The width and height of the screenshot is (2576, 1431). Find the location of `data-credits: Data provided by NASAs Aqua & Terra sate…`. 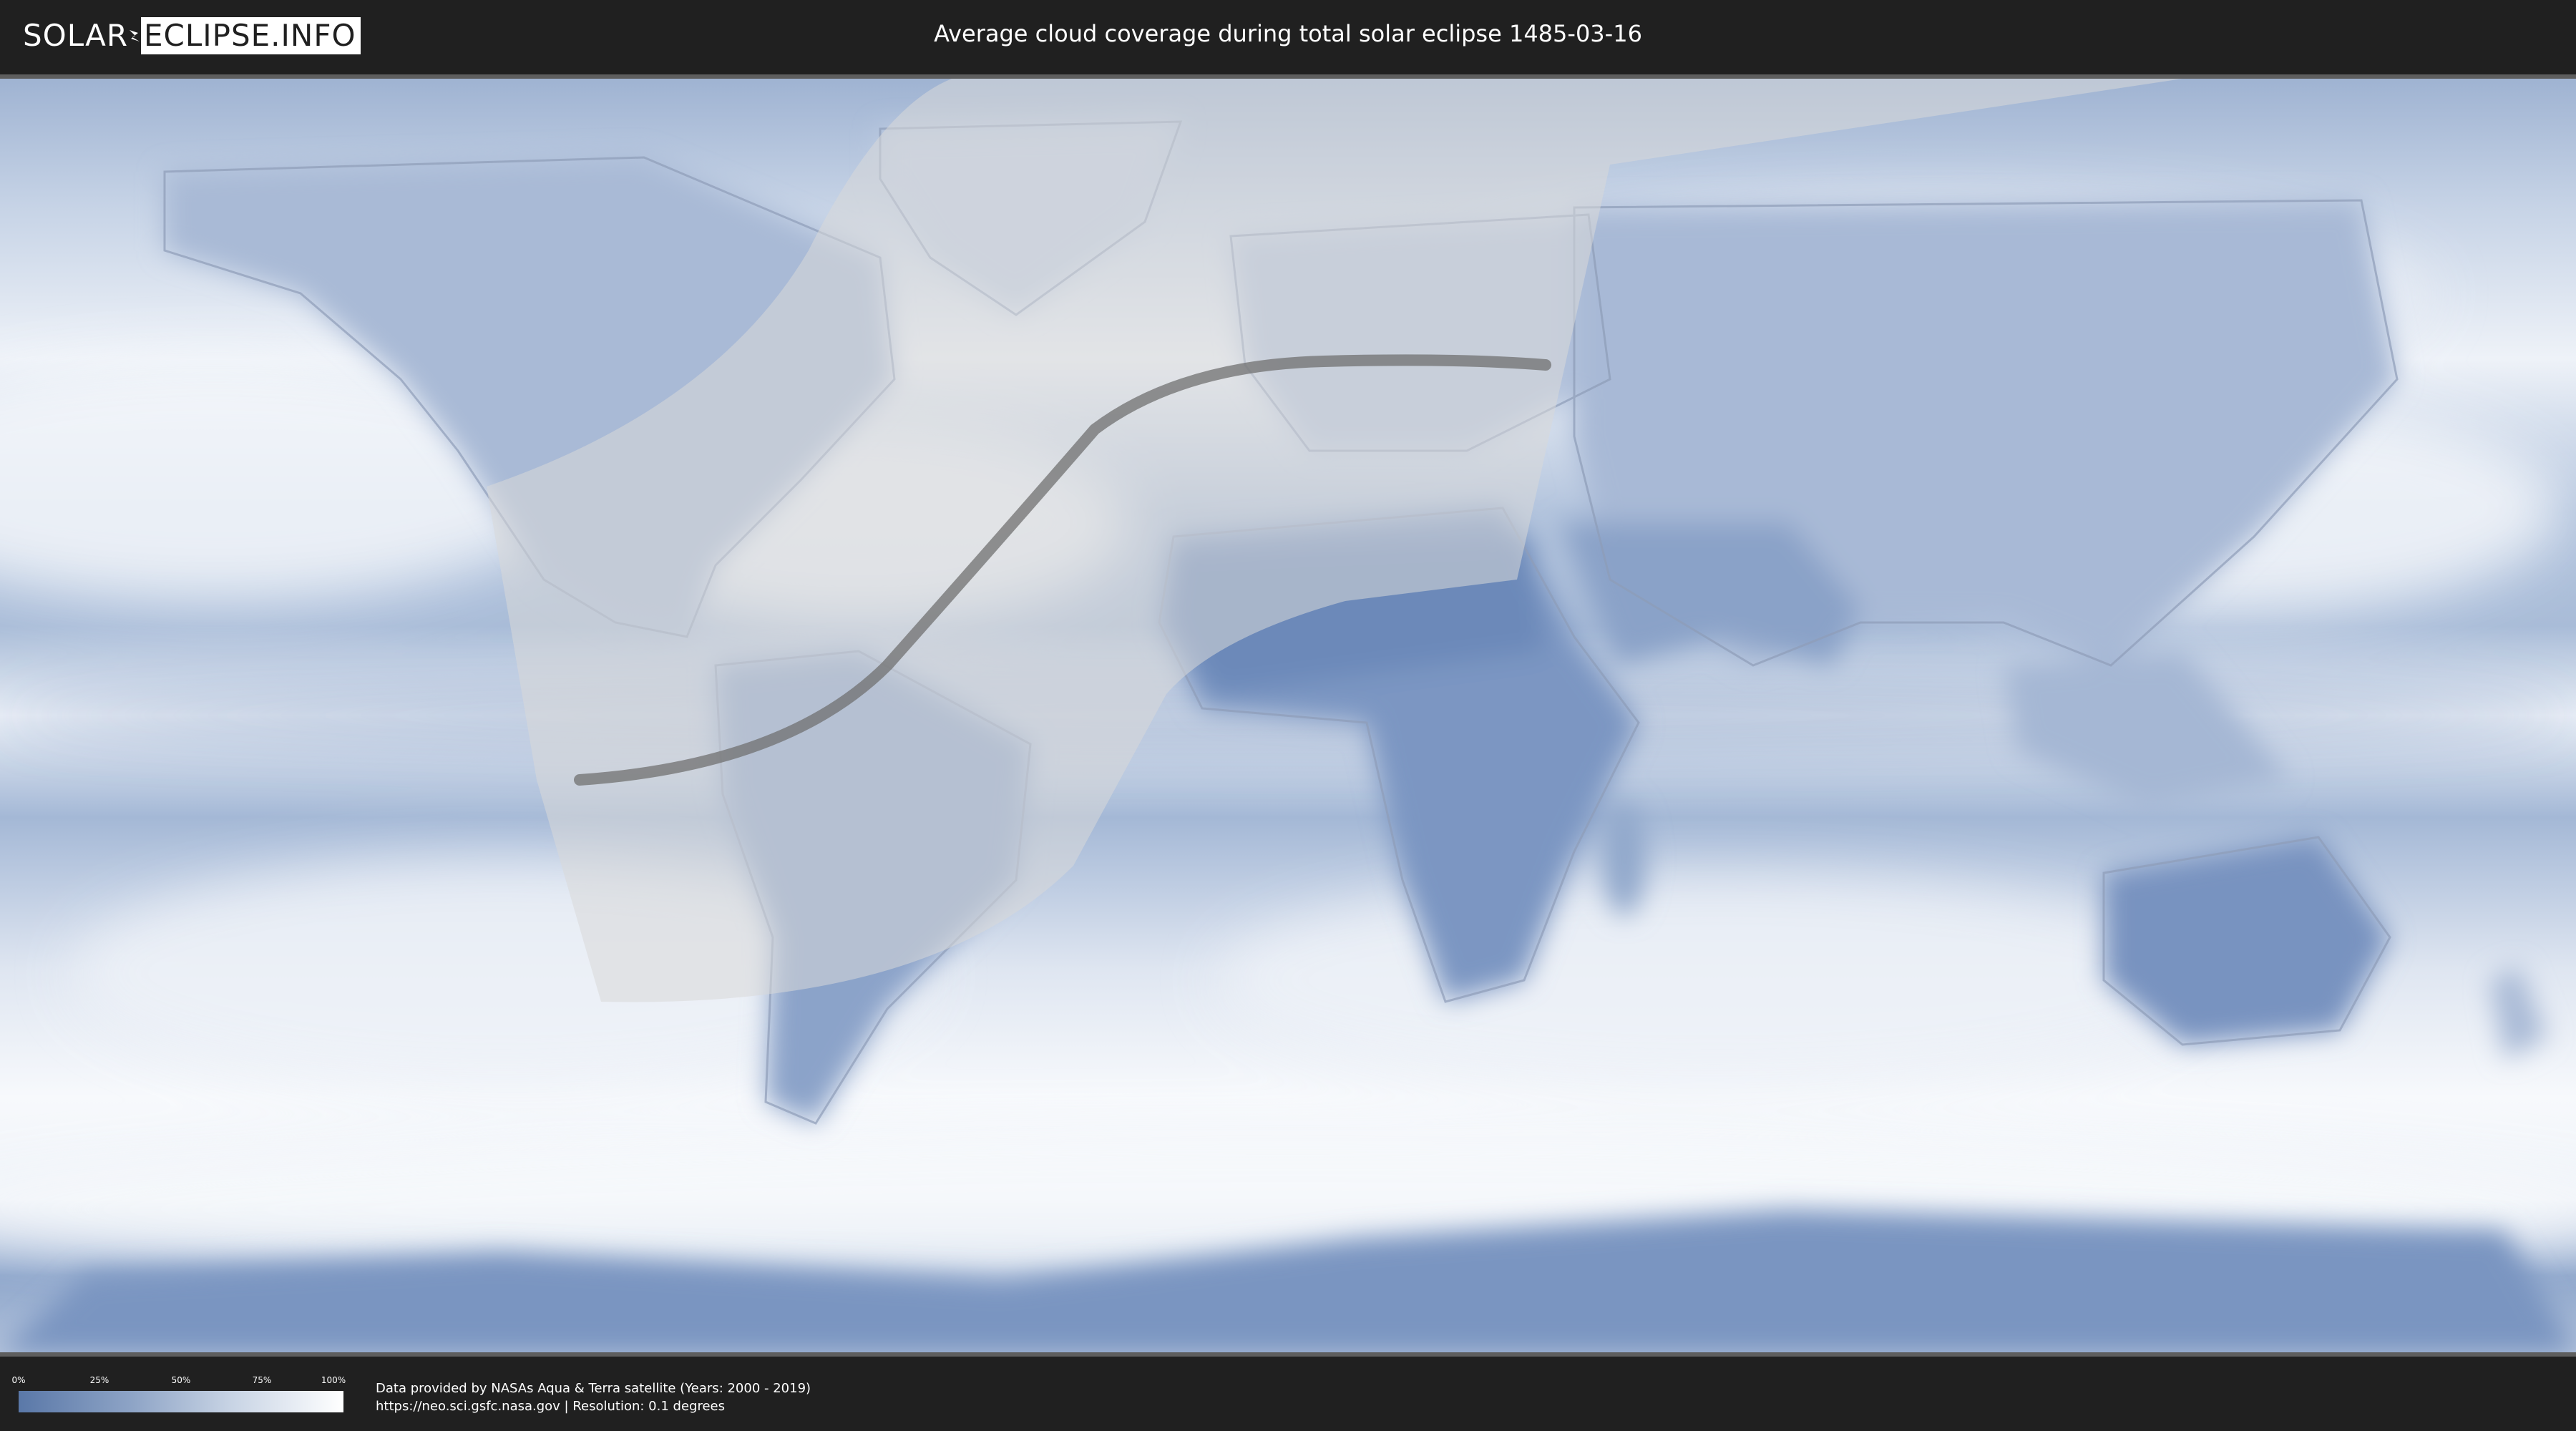

data-credits: Data provided by NASAs Aqua & Terra sate… is located at coordinates (593, 1397).